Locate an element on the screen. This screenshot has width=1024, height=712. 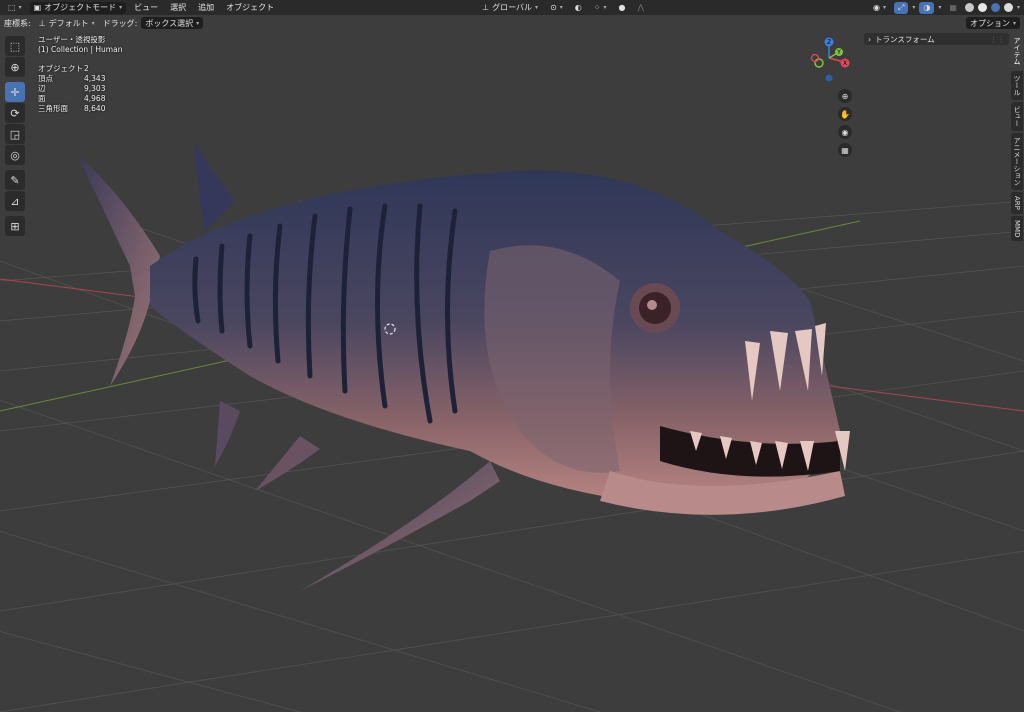
orientation-select: ⊥ グローバル ▾ is located at coordinates (510, 8).